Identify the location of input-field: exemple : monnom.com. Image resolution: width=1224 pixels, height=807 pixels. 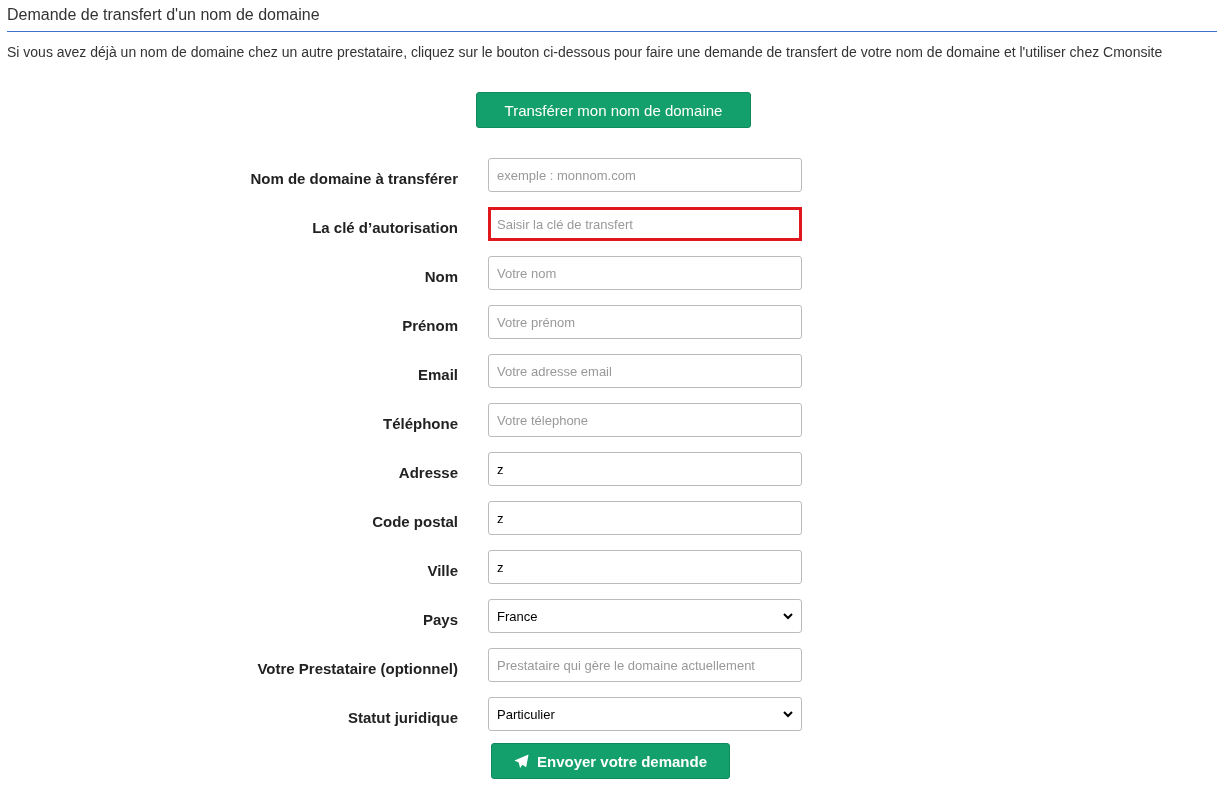
(645, 175).